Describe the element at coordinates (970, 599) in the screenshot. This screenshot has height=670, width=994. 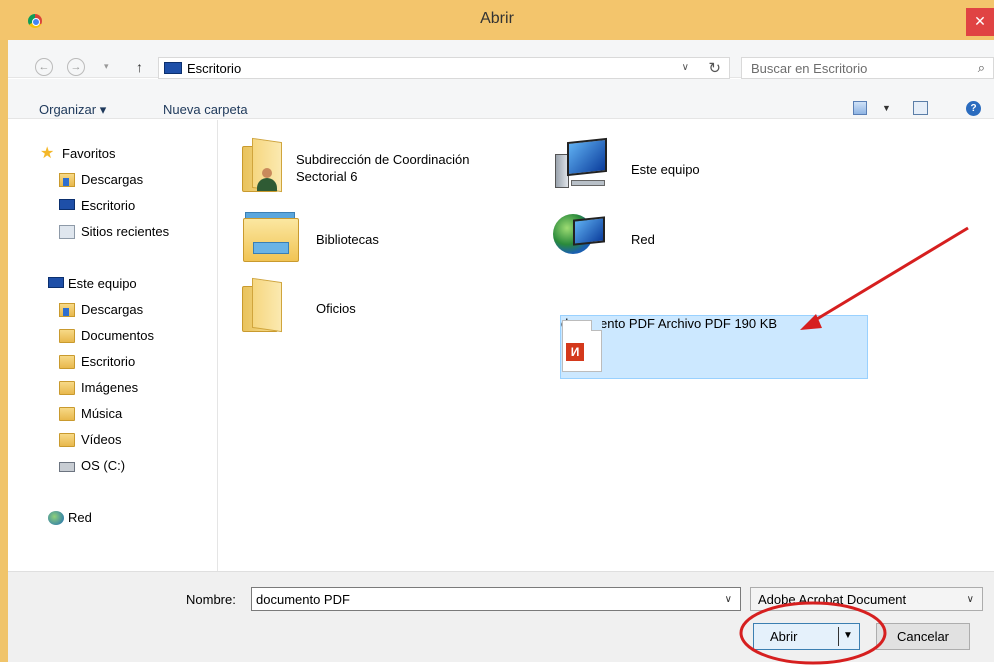
I see `filetype-dropdown-icon: ∨` at that location.